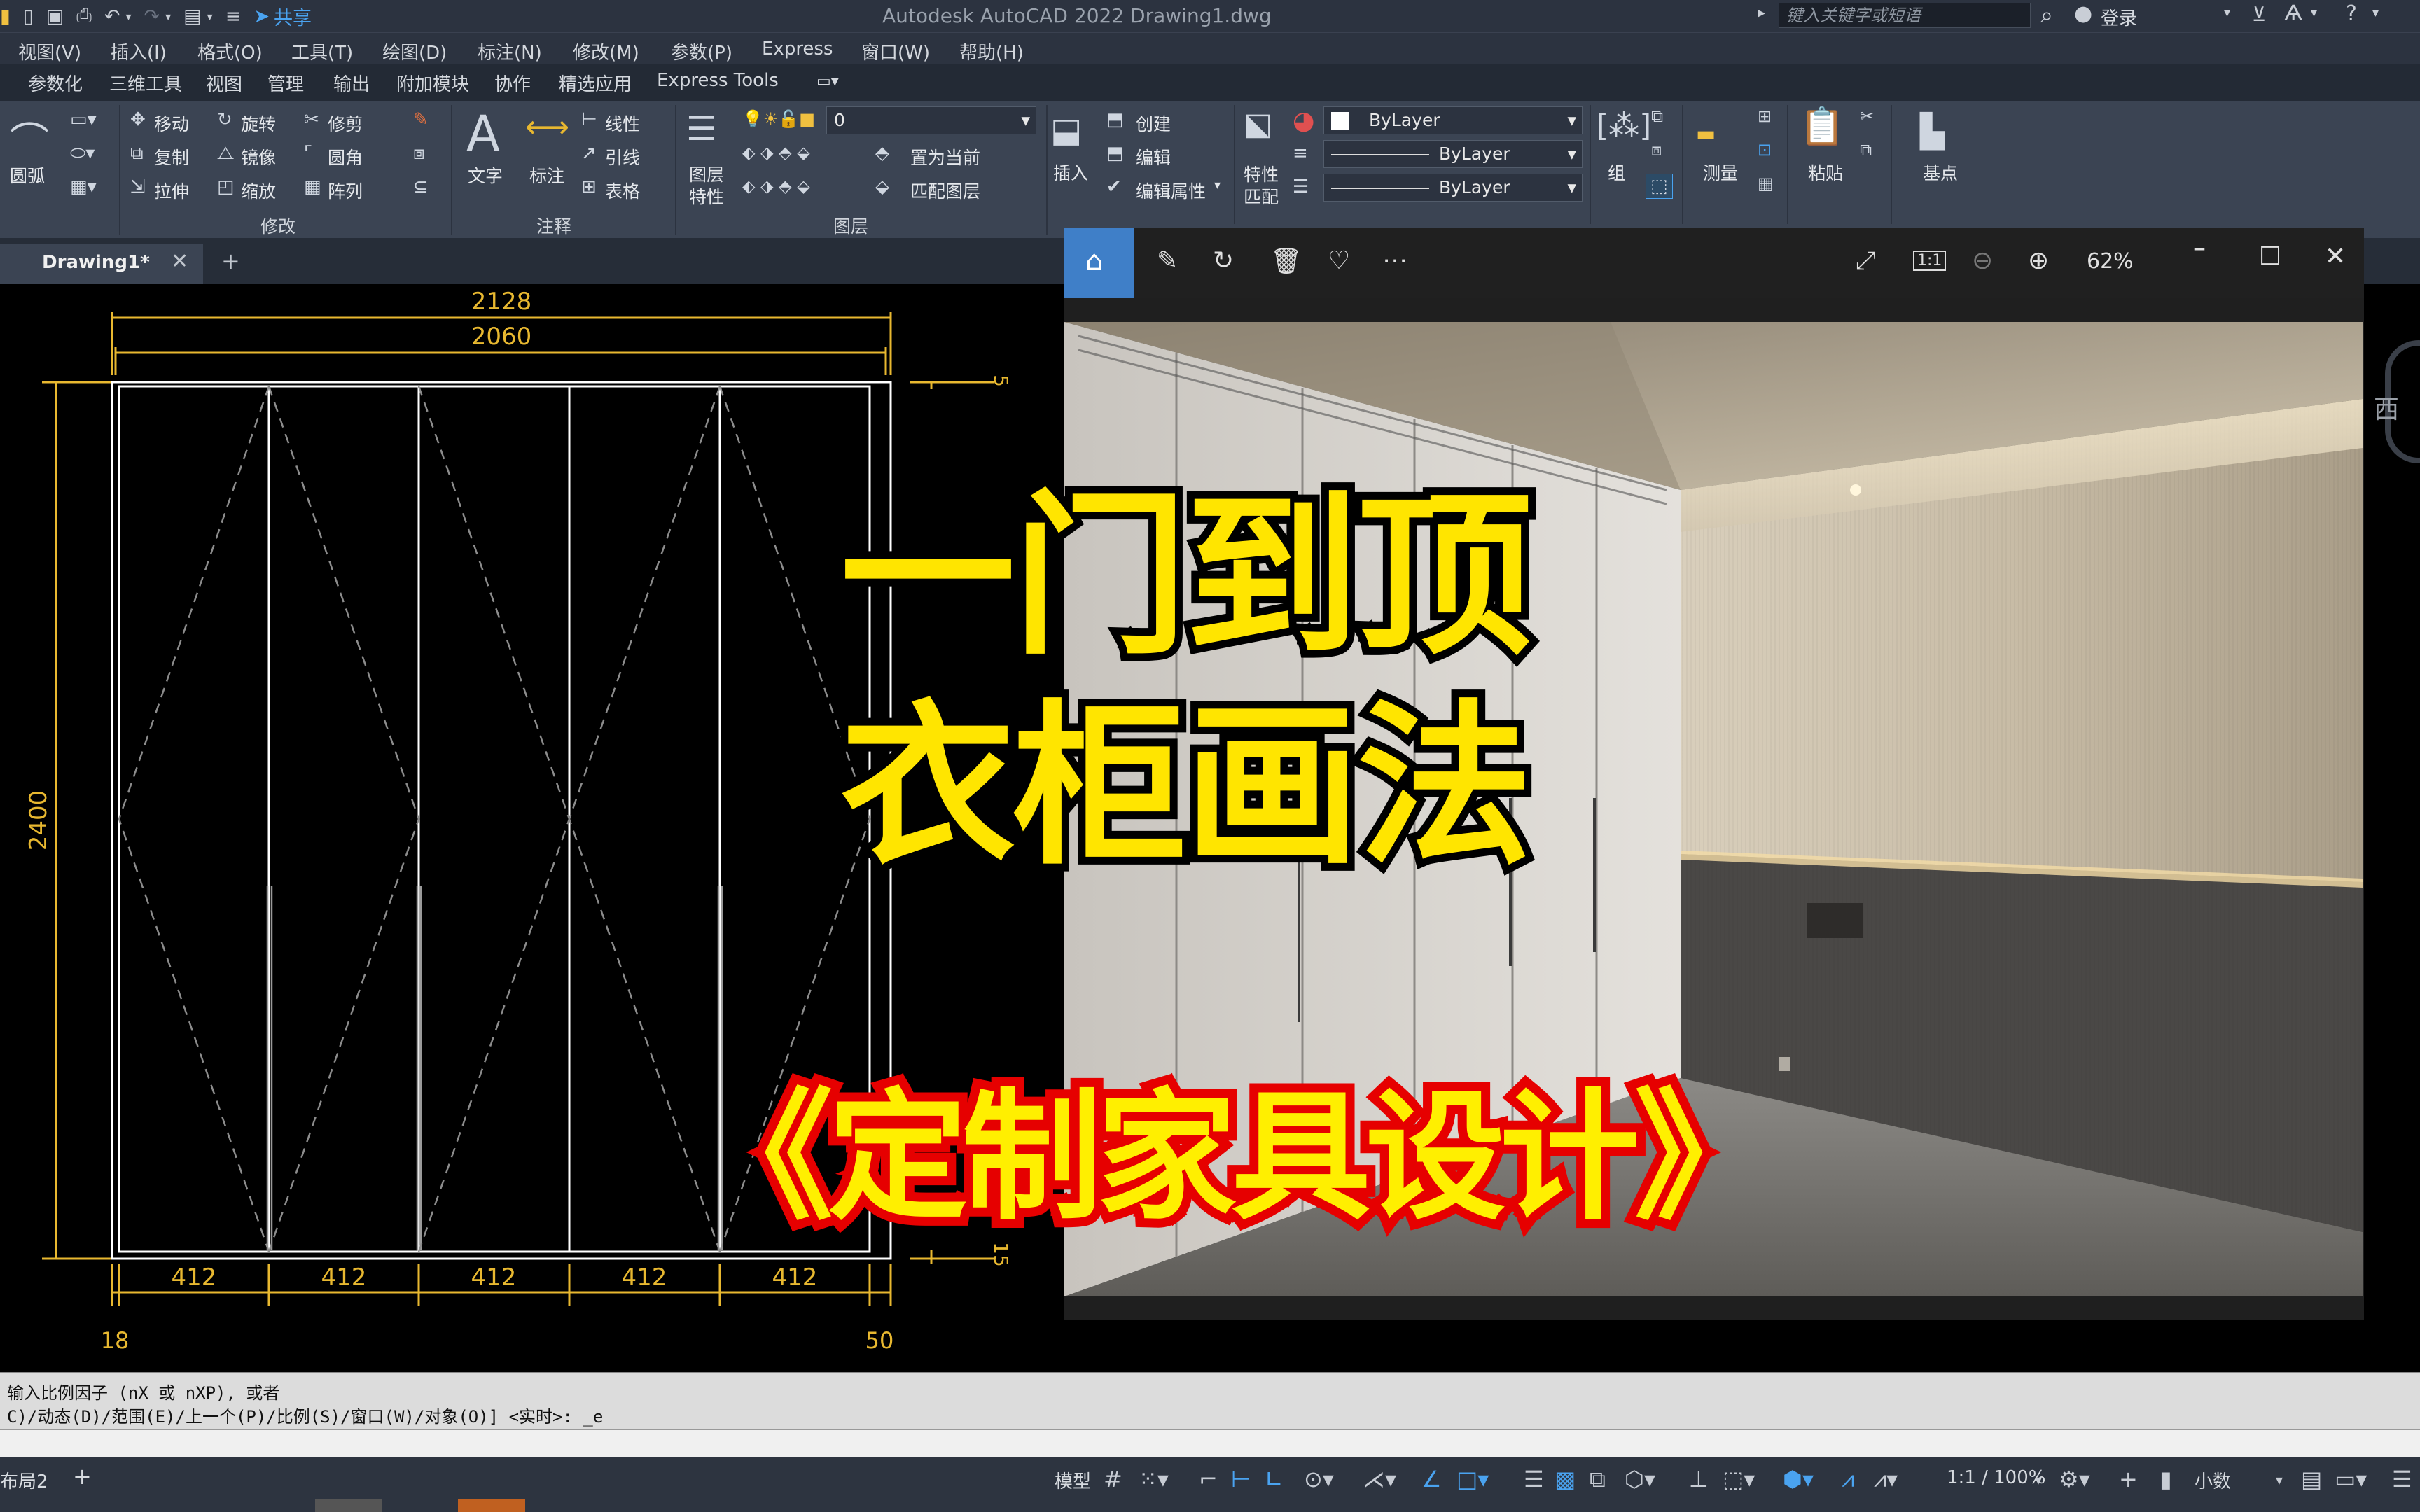 This screenshot has height=1512, width=2420. Describe the element at coordinates (138, 186) in the screenshot. I see `stretch-icon: ⇲` at that location.